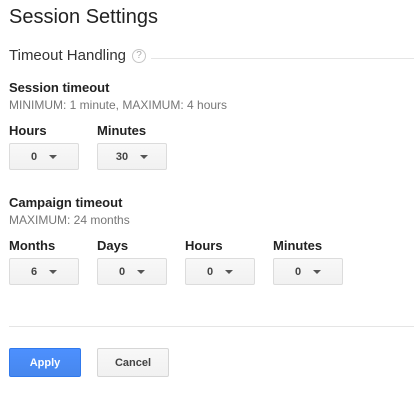 This screenshot has height=408, width=414. I want to click on campaign-hours-label: Hours, so click(204, 245).